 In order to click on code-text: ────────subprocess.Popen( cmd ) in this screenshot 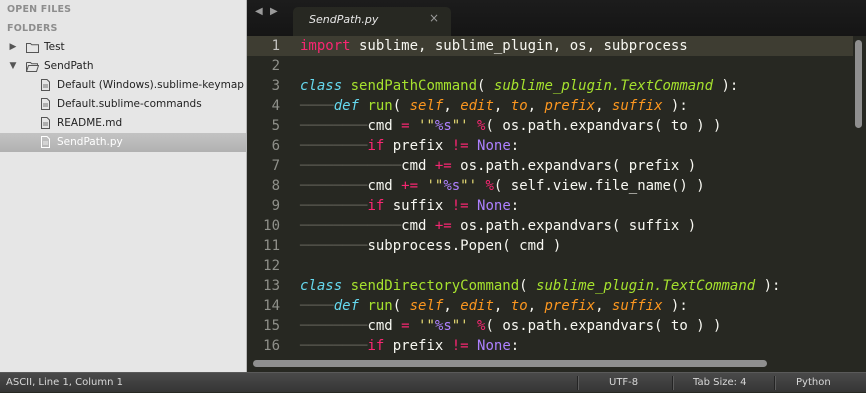, I will do `click(431, 246)`.